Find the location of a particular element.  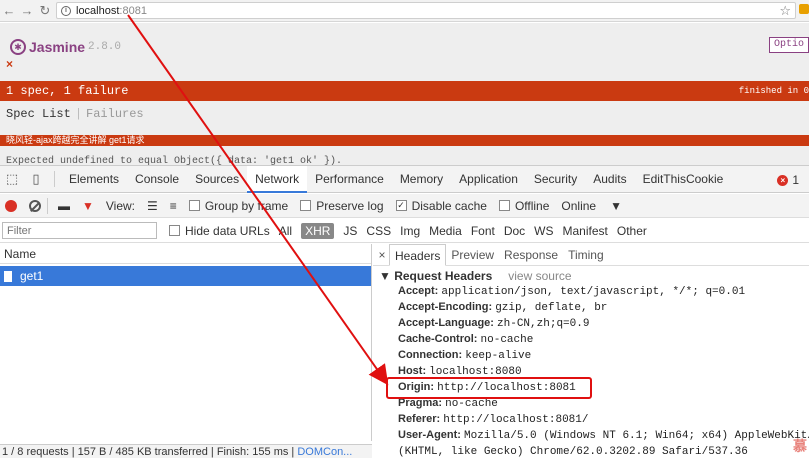

jasmine-logo: ✱ Jasmine is located at coordinates (47, 47).